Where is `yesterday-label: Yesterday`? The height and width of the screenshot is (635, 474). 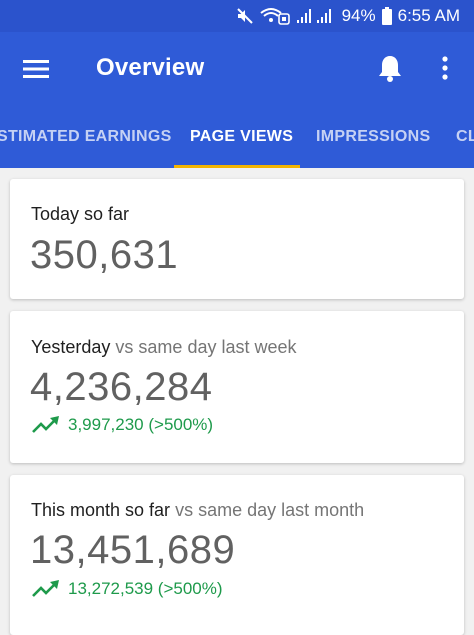
yesterday-label: Yesterday is located at coordinates (71, 347).